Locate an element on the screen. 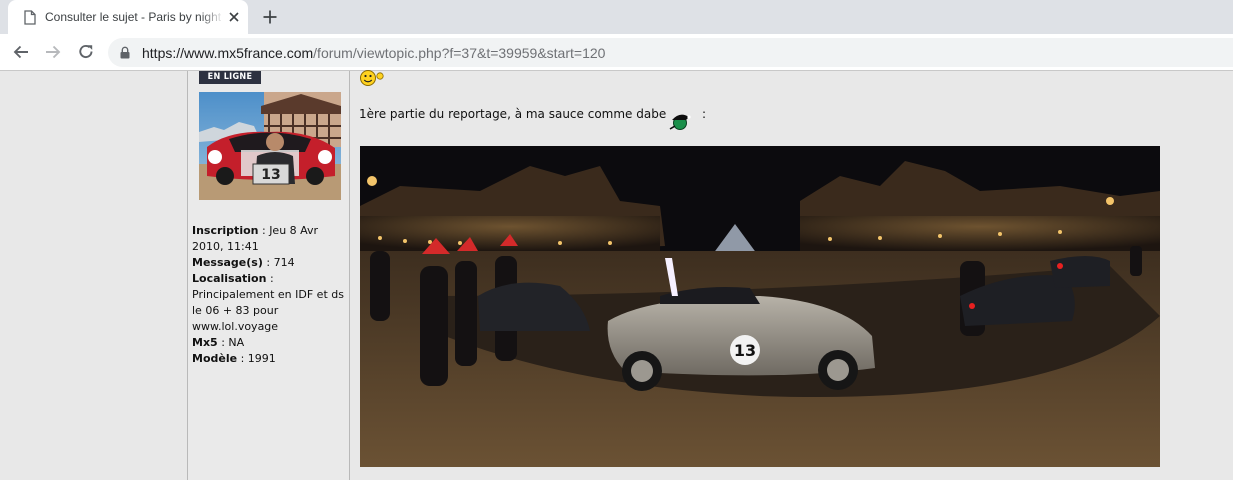 The image size is (1233, 480). localisation-label: Localisation is located at coordinates (229, 278).